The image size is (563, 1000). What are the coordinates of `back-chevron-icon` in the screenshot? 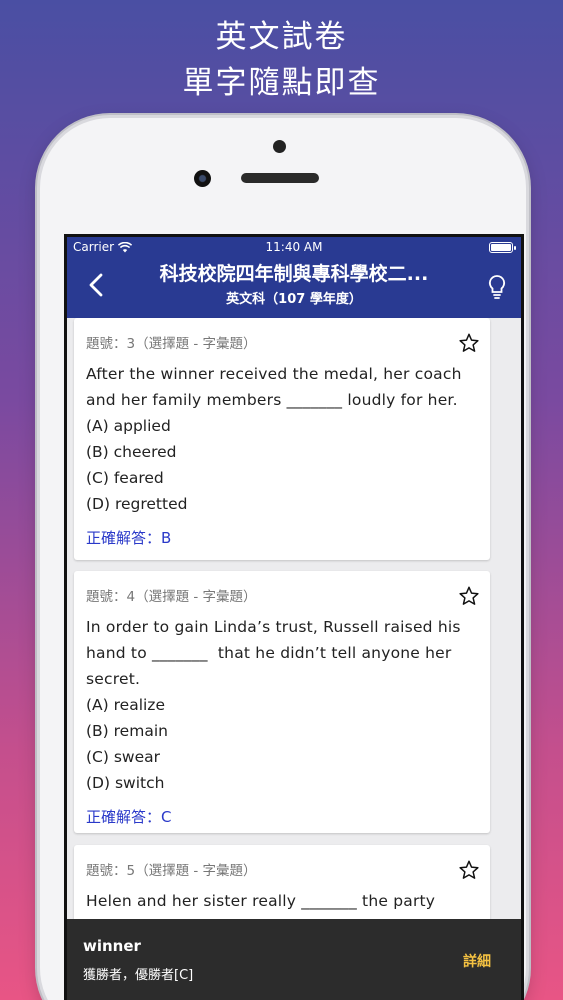 It's located at (97, 285).